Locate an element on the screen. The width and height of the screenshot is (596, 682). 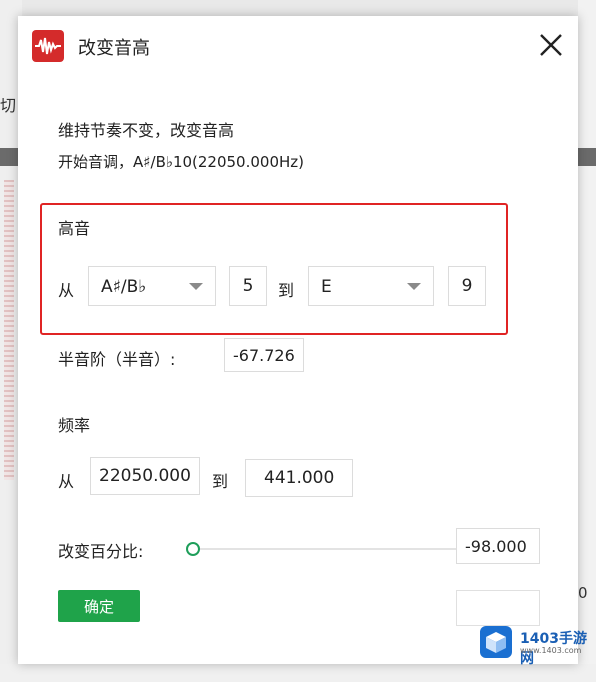
semitone-label: 半音阶（半音）: is located at coordinates (117, 359).